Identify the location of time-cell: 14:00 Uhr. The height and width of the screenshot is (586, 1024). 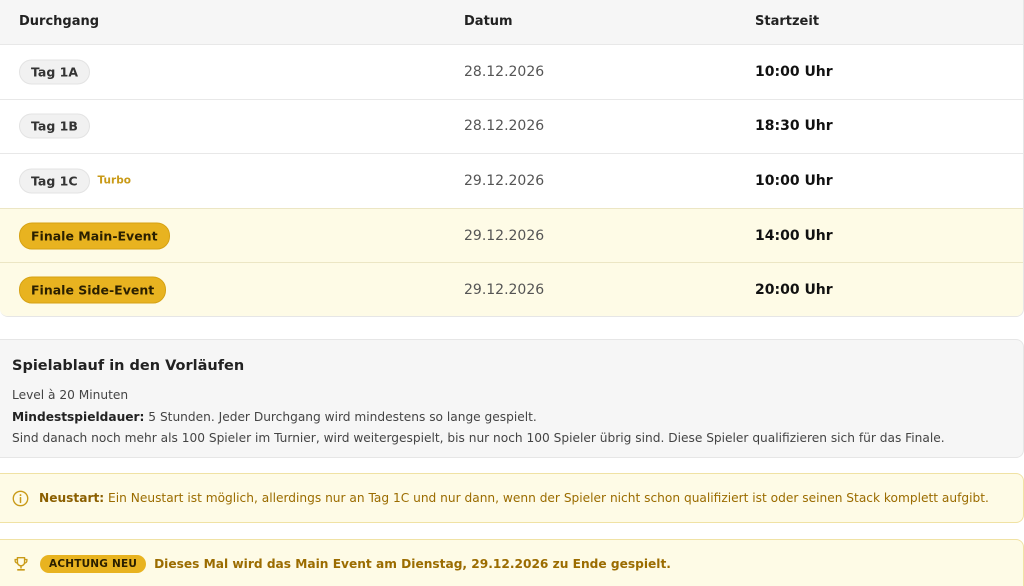
(794, 235).